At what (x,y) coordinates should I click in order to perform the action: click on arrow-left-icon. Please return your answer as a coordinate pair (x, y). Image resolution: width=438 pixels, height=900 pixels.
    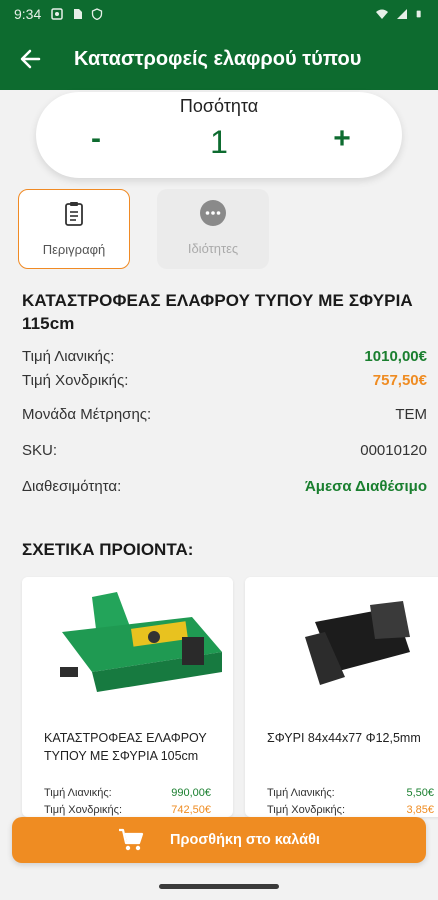
    Looking at the image, I should click on (30, 59).